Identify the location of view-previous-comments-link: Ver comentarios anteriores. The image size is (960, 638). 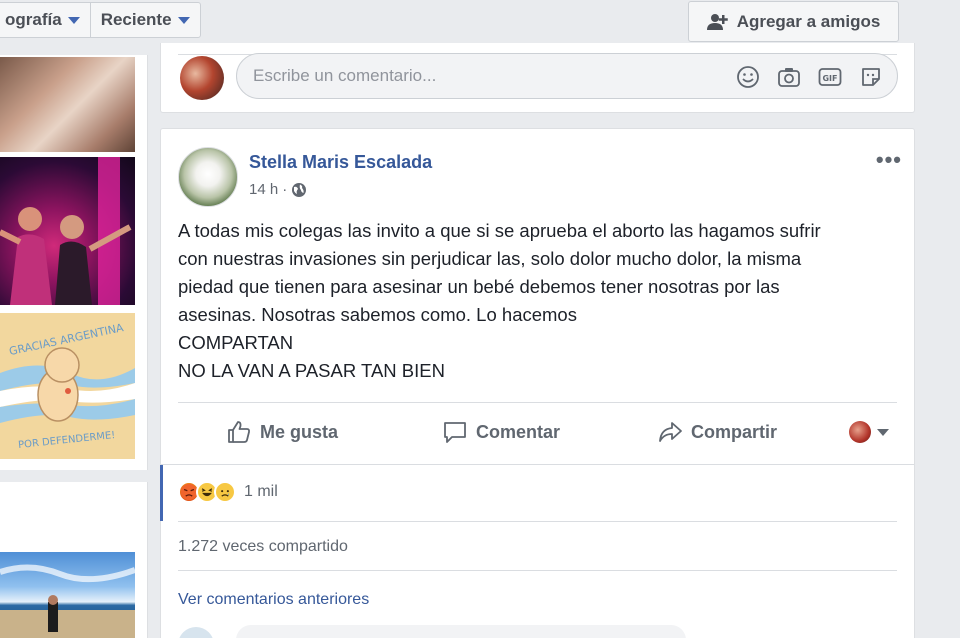
(273, 600).